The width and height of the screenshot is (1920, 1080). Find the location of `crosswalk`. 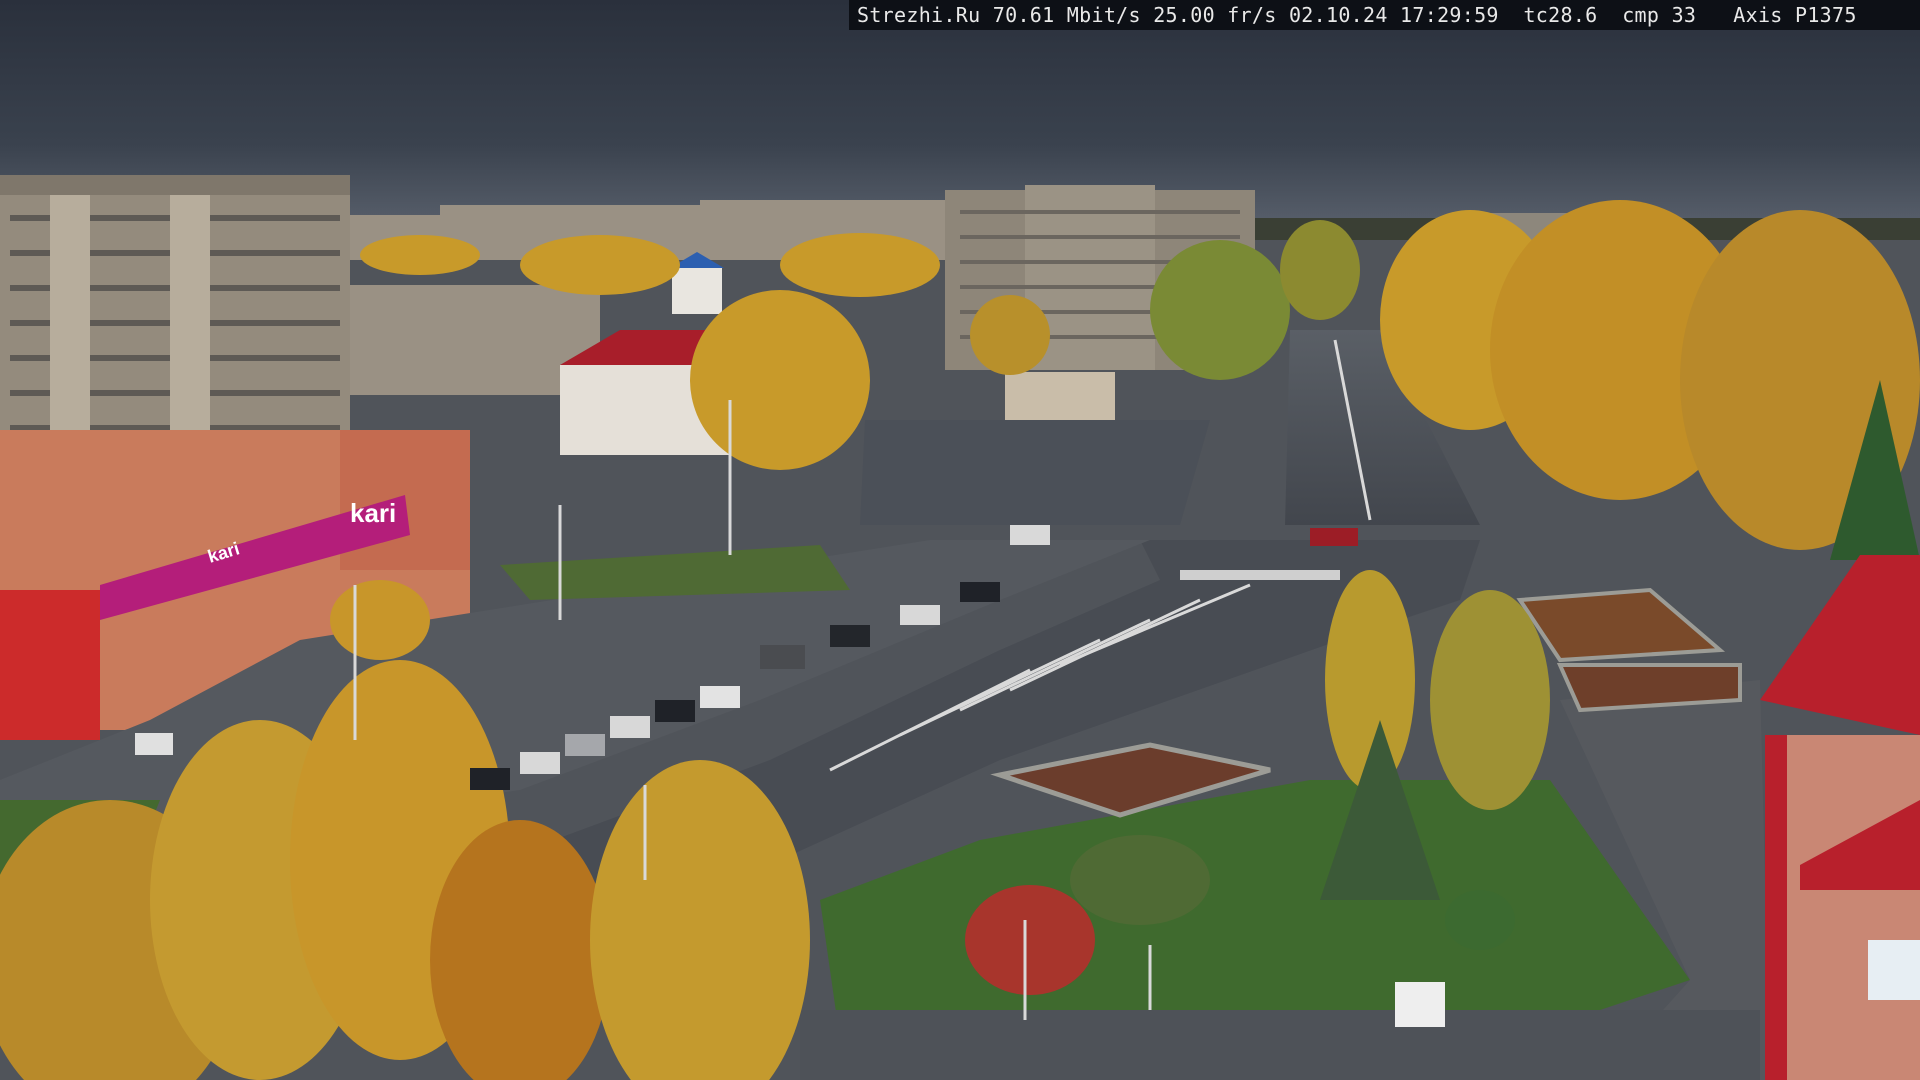

crosswalk is located at coordinates (1260, 575).